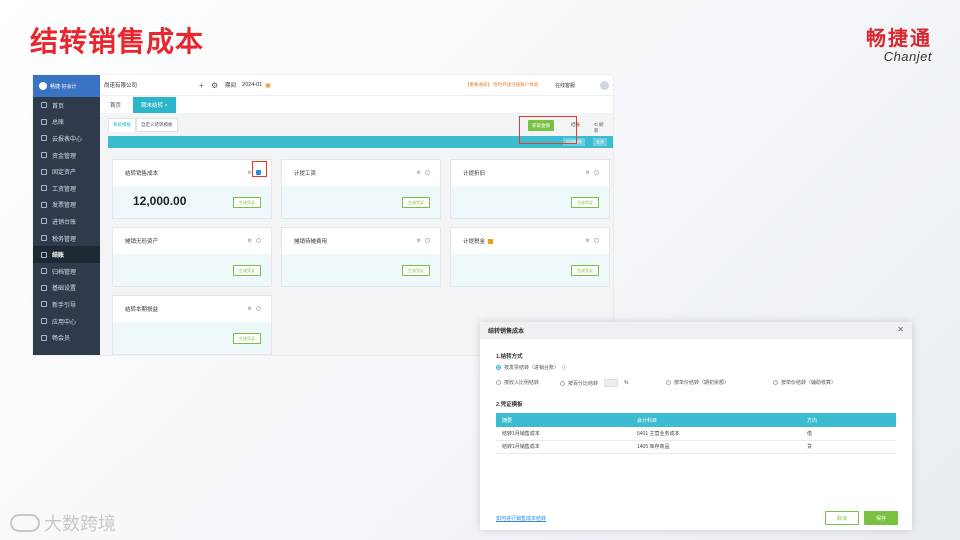 The width and height of the screenshot is (960, 540). What do you see at coordinates (899, 39) in the screenshot?
I see `brand-name-cn: 畅捷通` at bounding box center [899, 39].